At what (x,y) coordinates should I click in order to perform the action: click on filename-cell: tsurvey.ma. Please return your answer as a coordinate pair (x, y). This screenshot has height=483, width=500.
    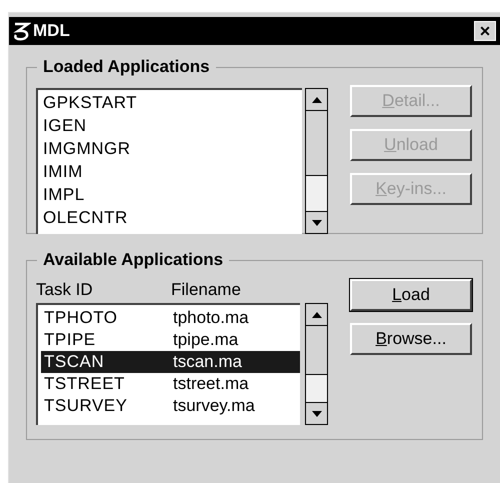
    Looking at the image, I should click on (214, 406).